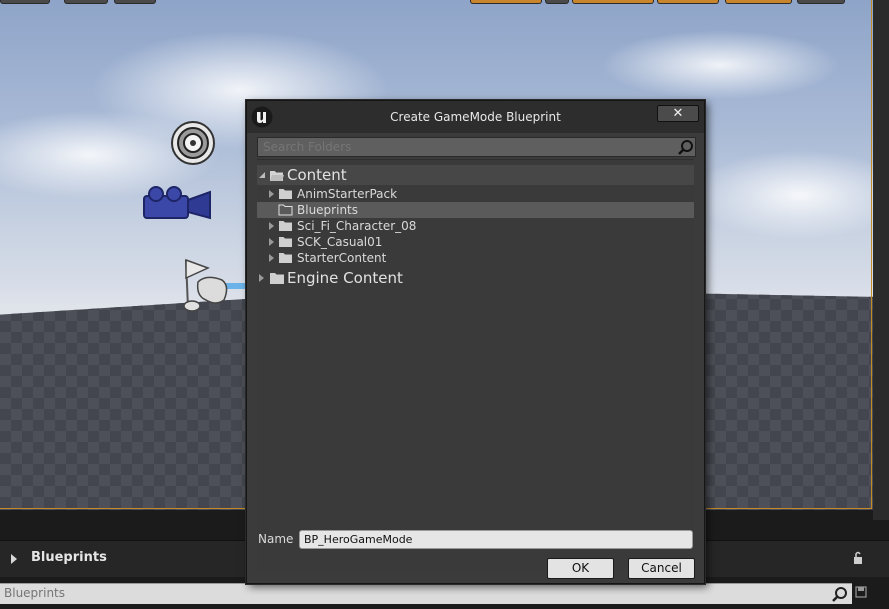 This screenshot has height=609, width=889. I want to click on tree-item-startercontent: StarterContent, so click(475, 258).